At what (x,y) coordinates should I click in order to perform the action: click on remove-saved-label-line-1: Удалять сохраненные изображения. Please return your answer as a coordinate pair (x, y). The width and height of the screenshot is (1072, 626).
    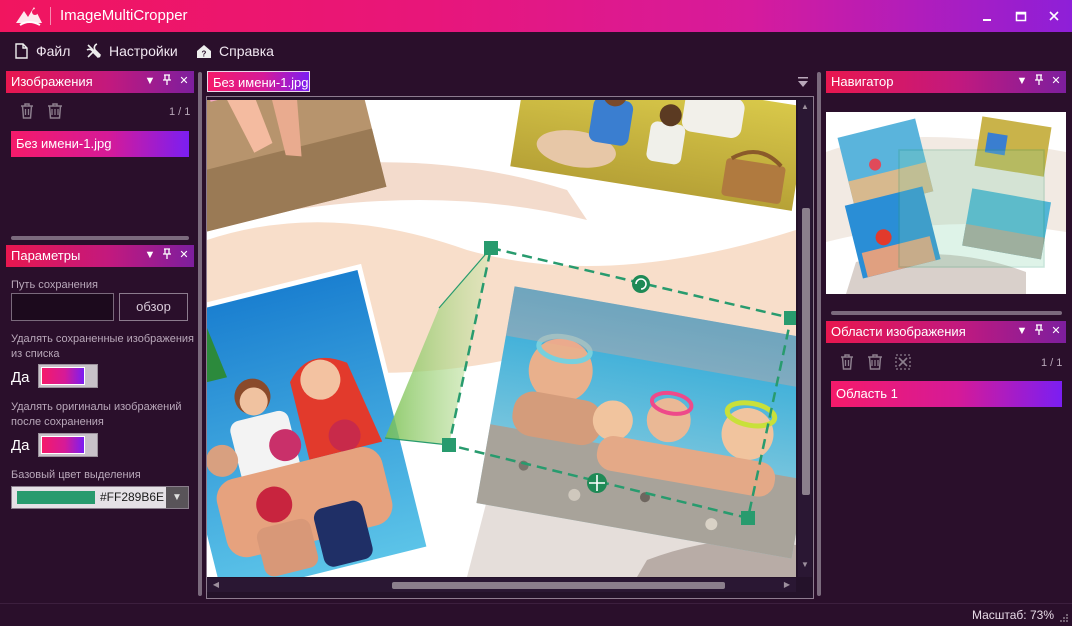
    Looking at the image, I should click on (103, 339).